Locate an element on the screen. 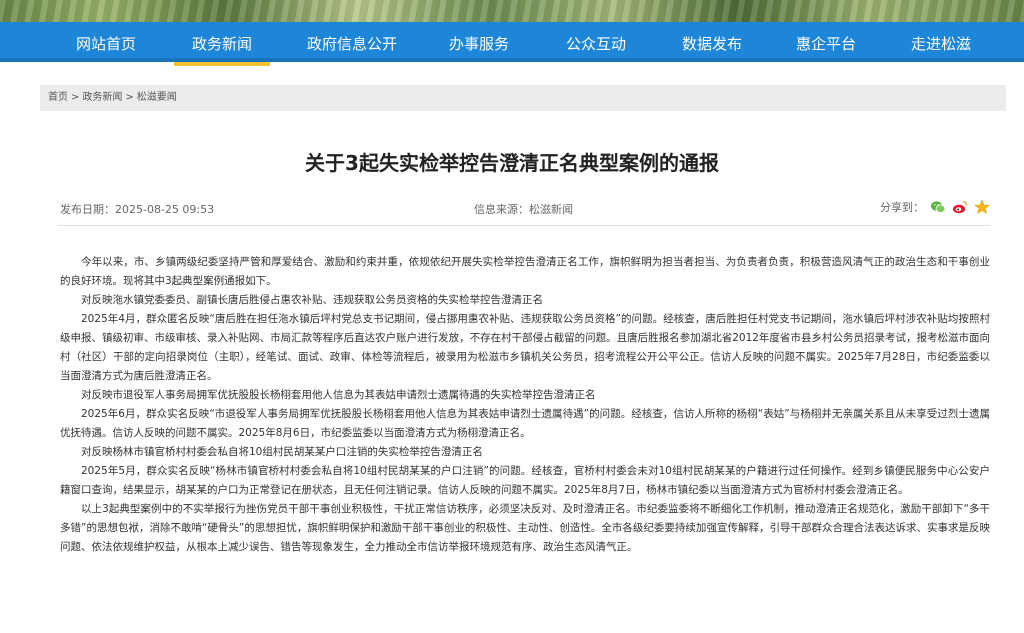 The width and height of the screenshot is (1024, 633). breadcrumb: 首页 > 政务新闻 > 松滋要闻 is located at coordinates (112, 98).